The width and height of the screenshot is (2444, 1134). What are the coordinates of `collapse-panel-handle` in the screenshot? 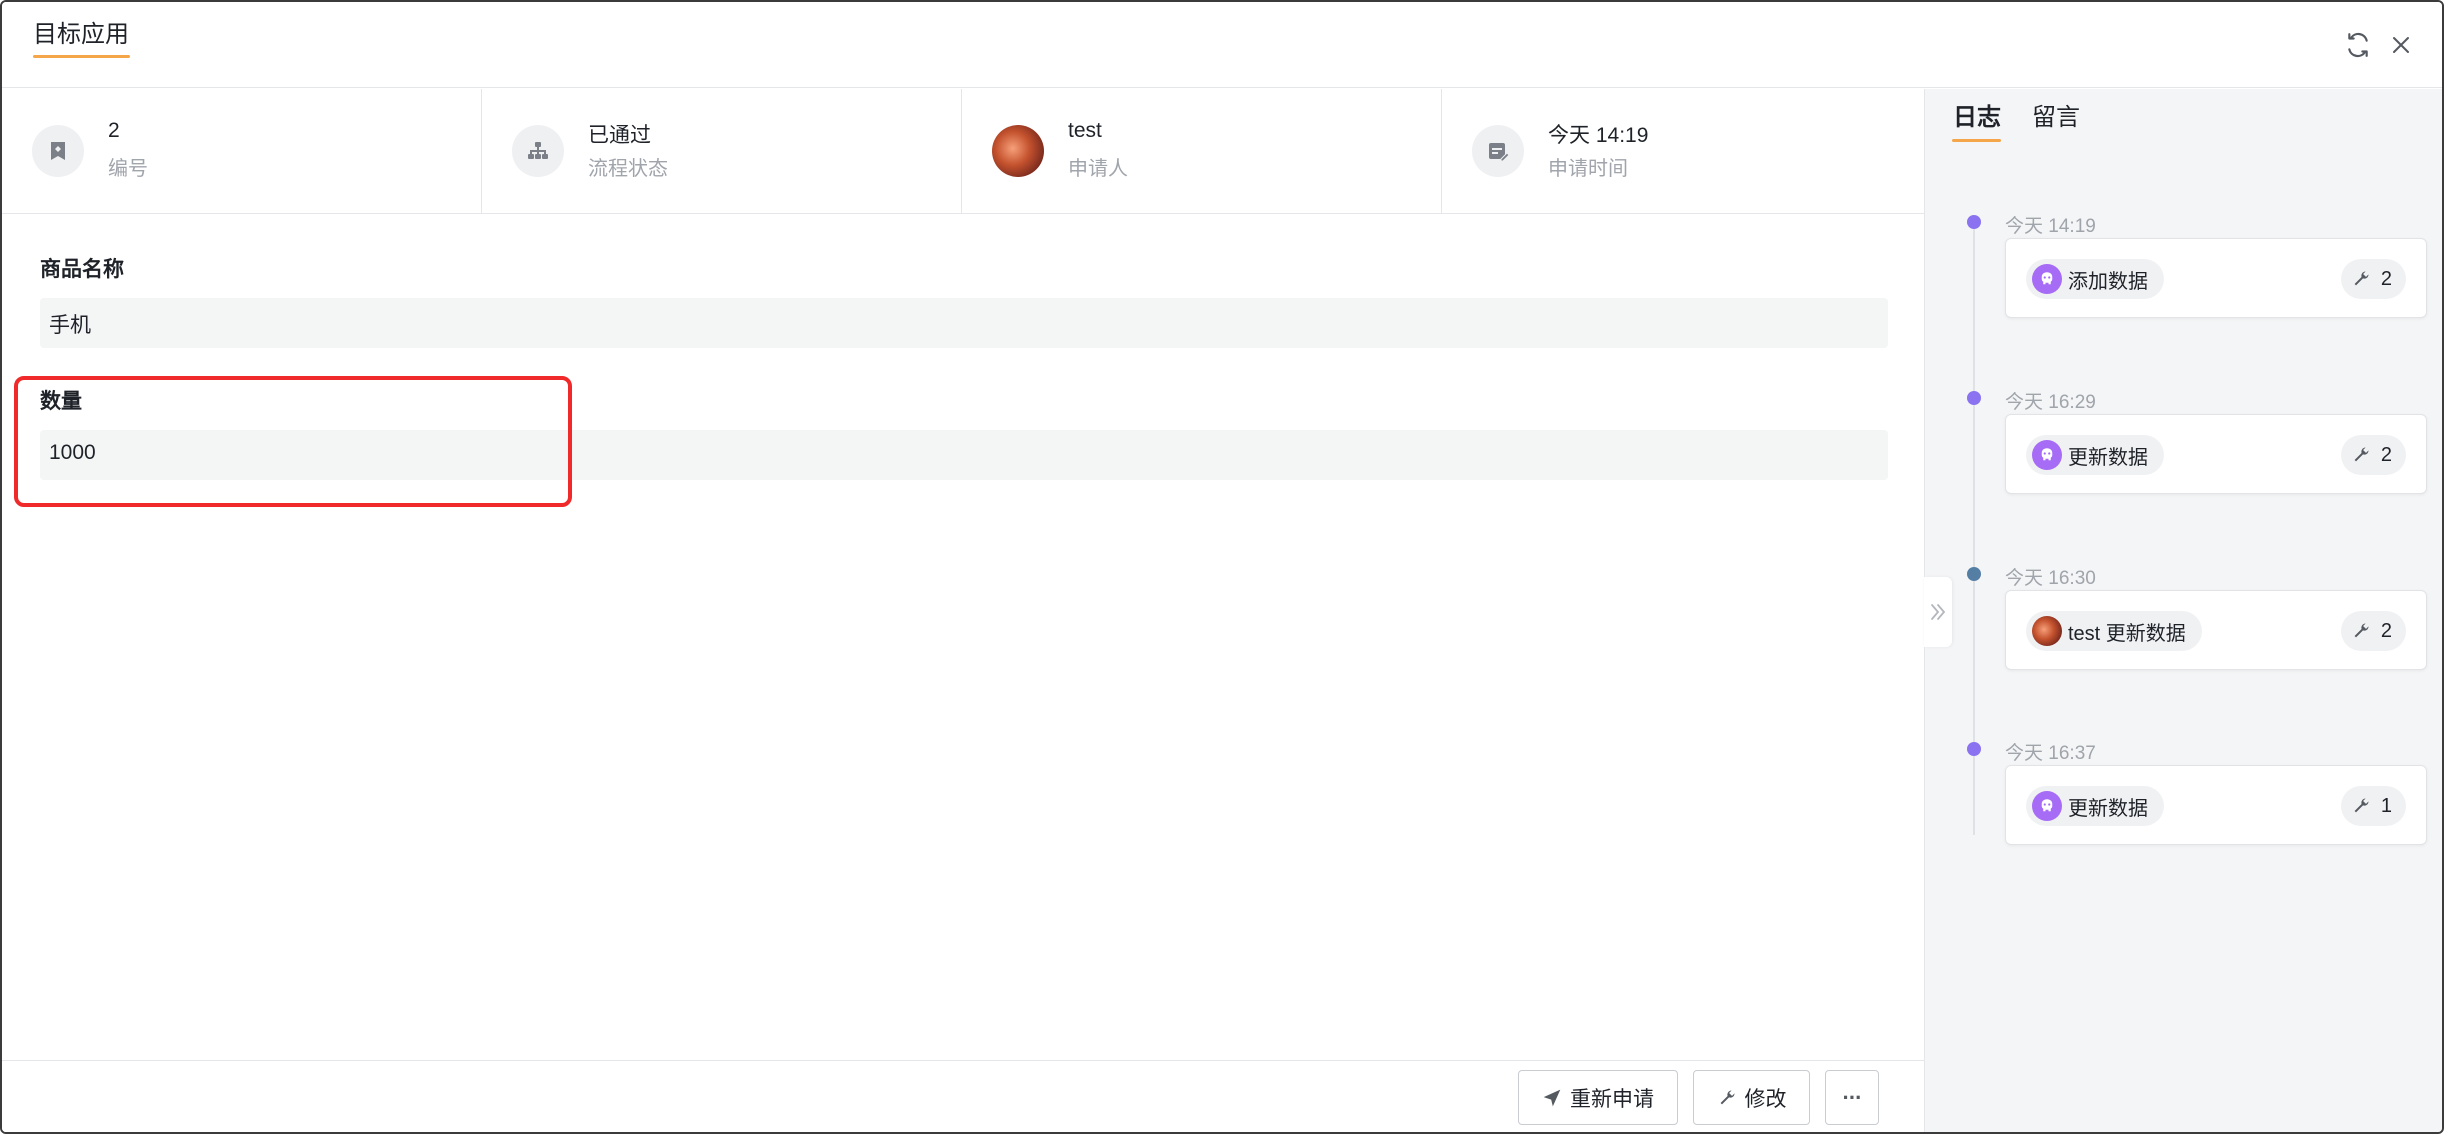 It's located at (1938, 612).